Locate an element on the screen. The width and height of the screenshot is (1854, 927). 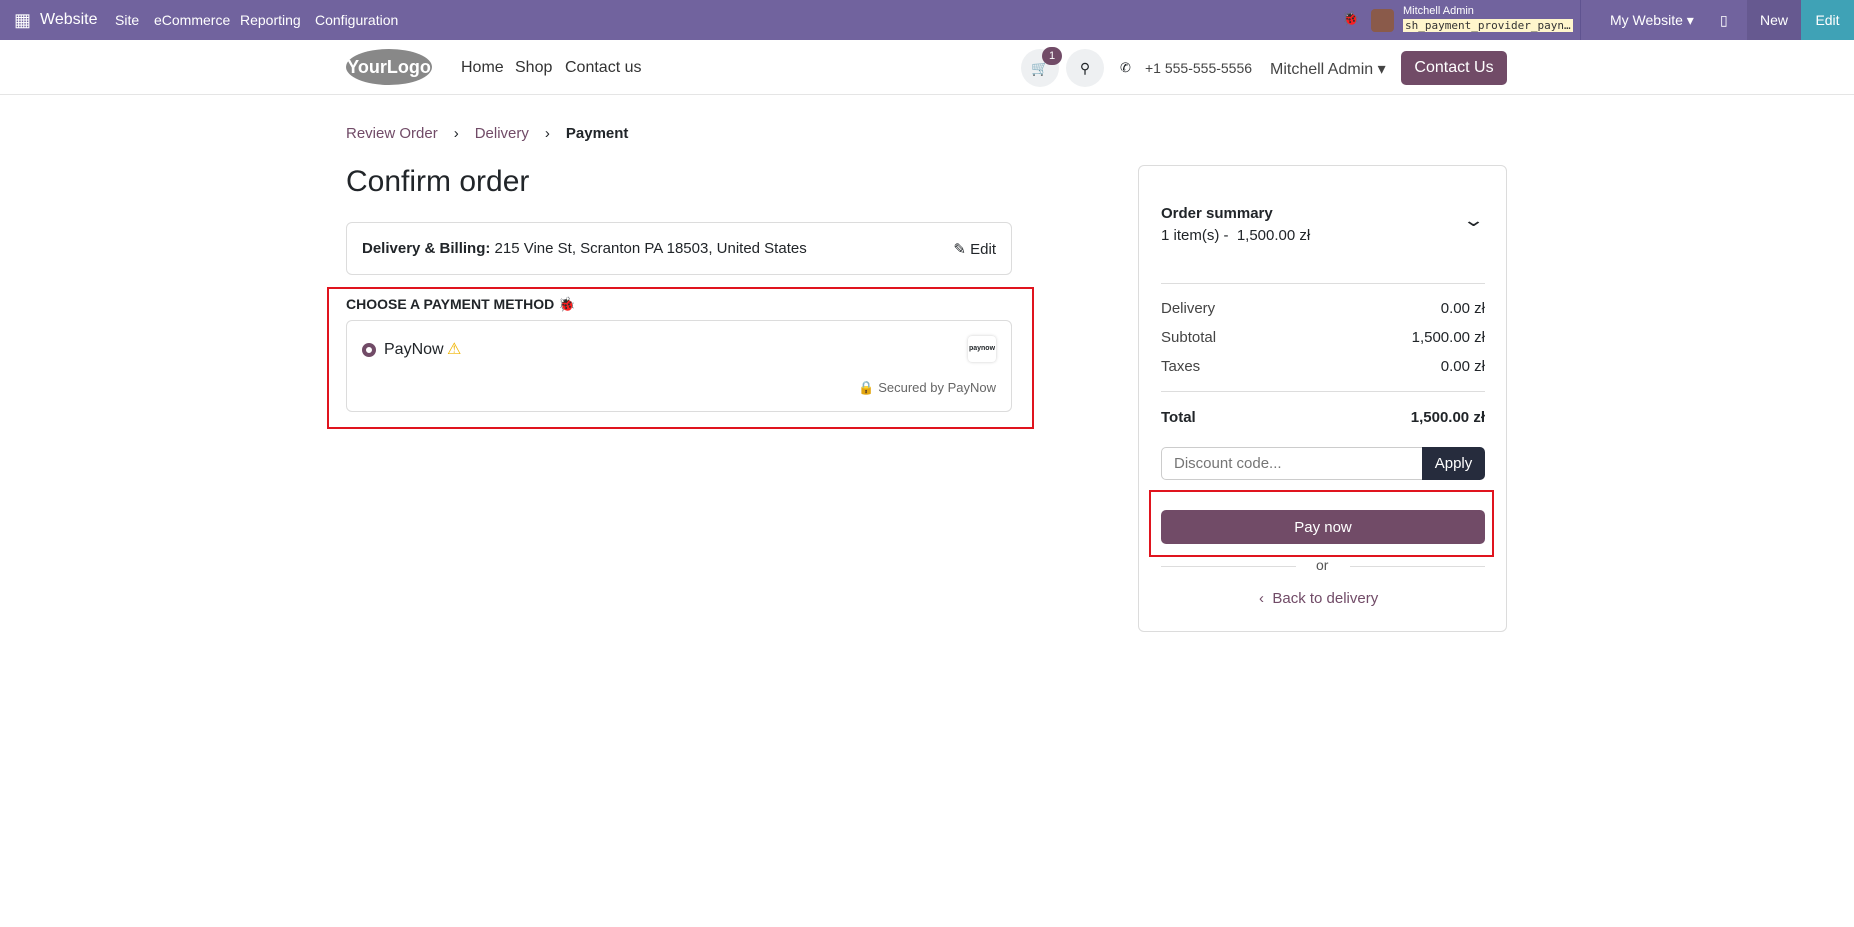
apply-button: Apply is located at coordinates (1453, 463).